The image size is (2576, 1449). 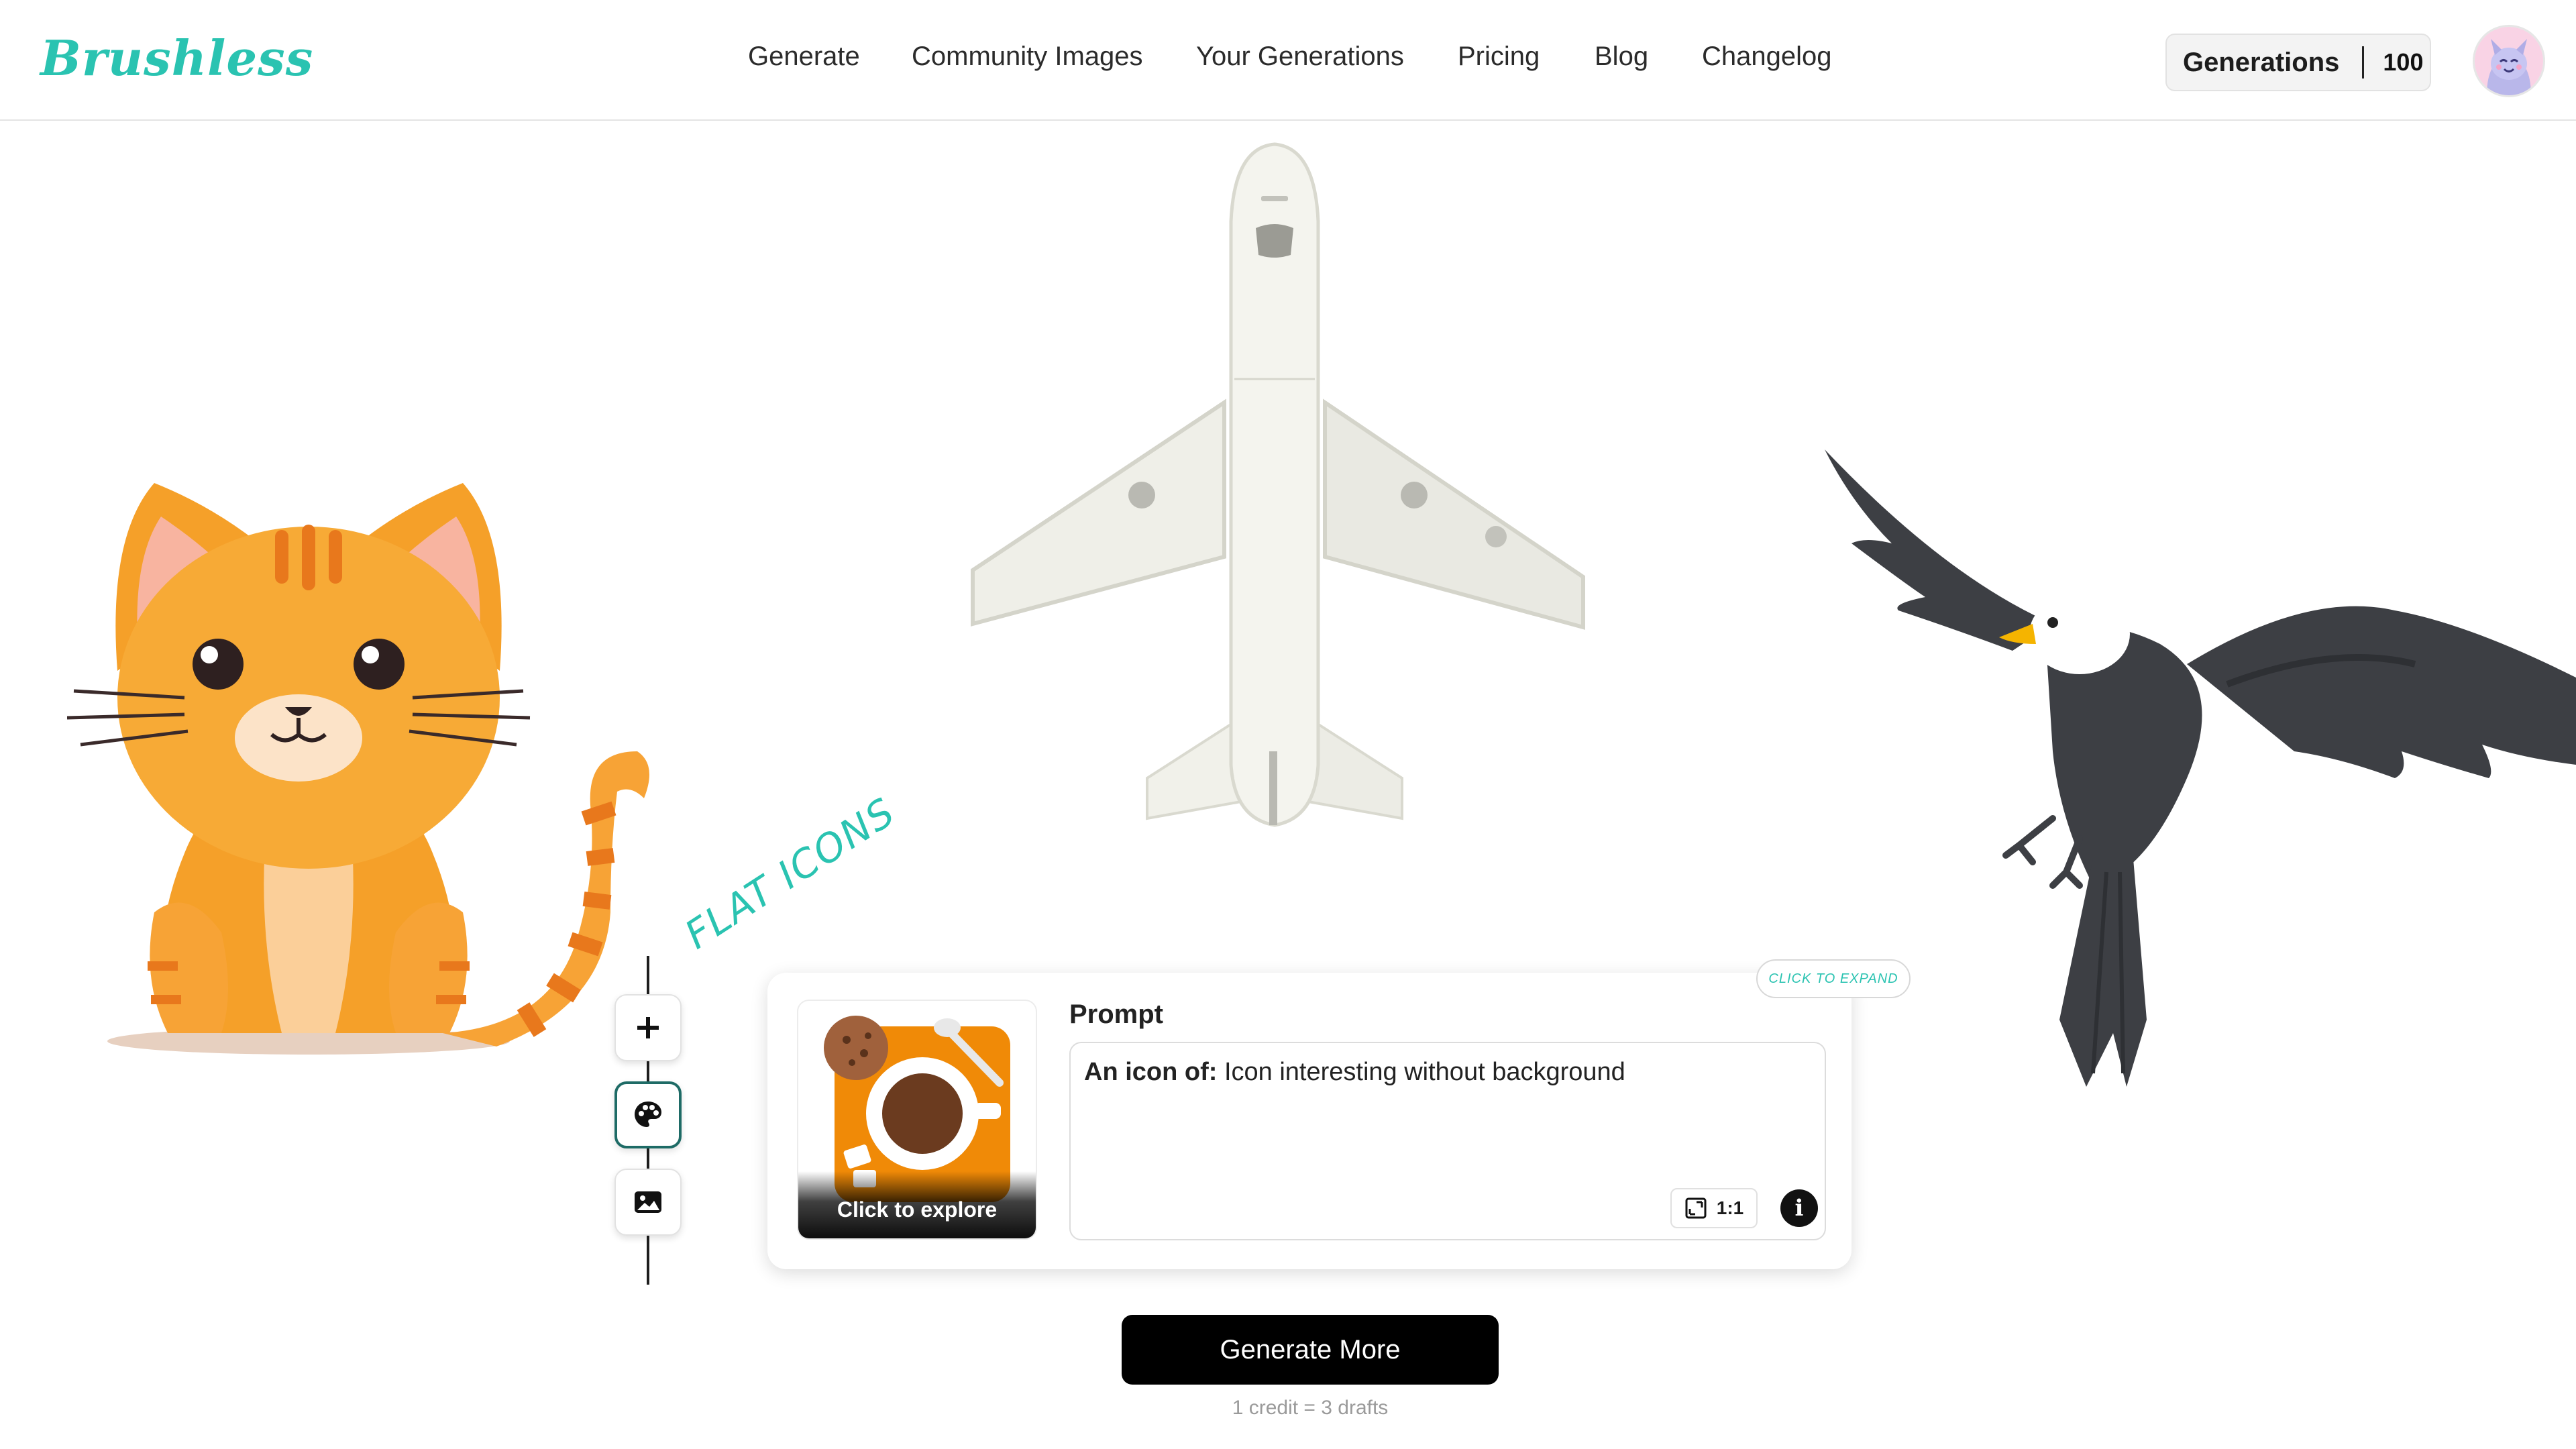 What do you see at coordinates (362, 765) in the screenshot?
I see `cat-illustration` at bounding box center [362, 765].